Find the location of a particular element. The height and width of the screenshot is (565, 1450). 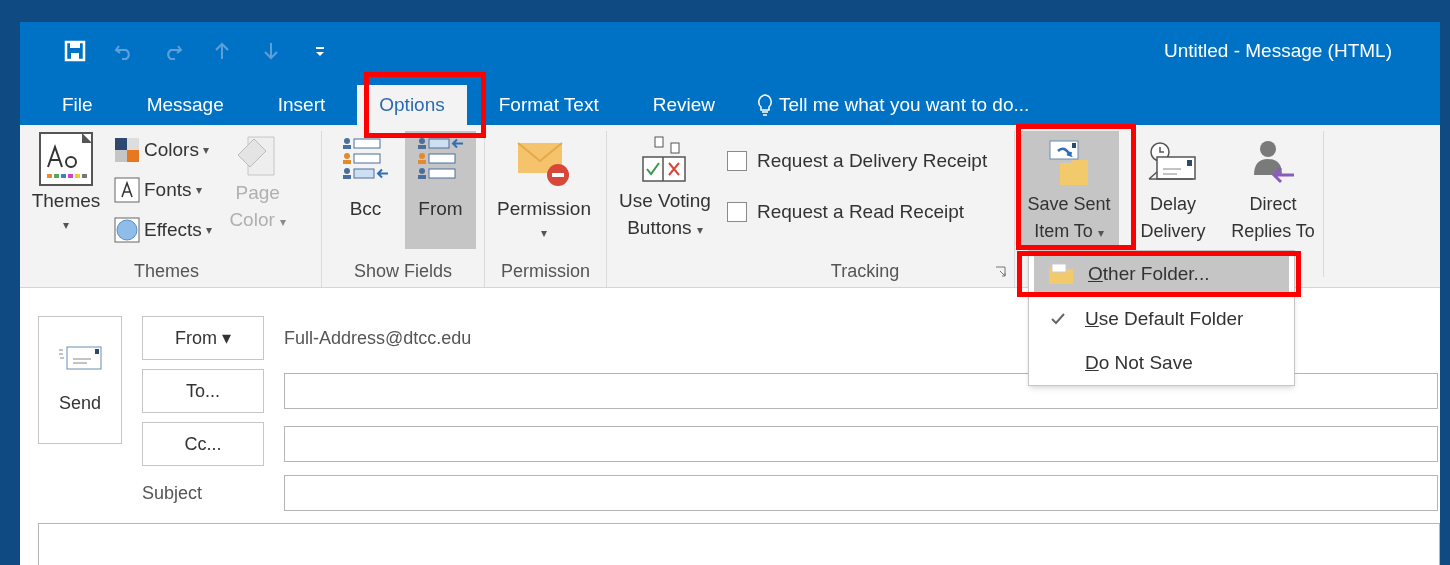

lightbulb-icon is located at coordinates (765, 105).